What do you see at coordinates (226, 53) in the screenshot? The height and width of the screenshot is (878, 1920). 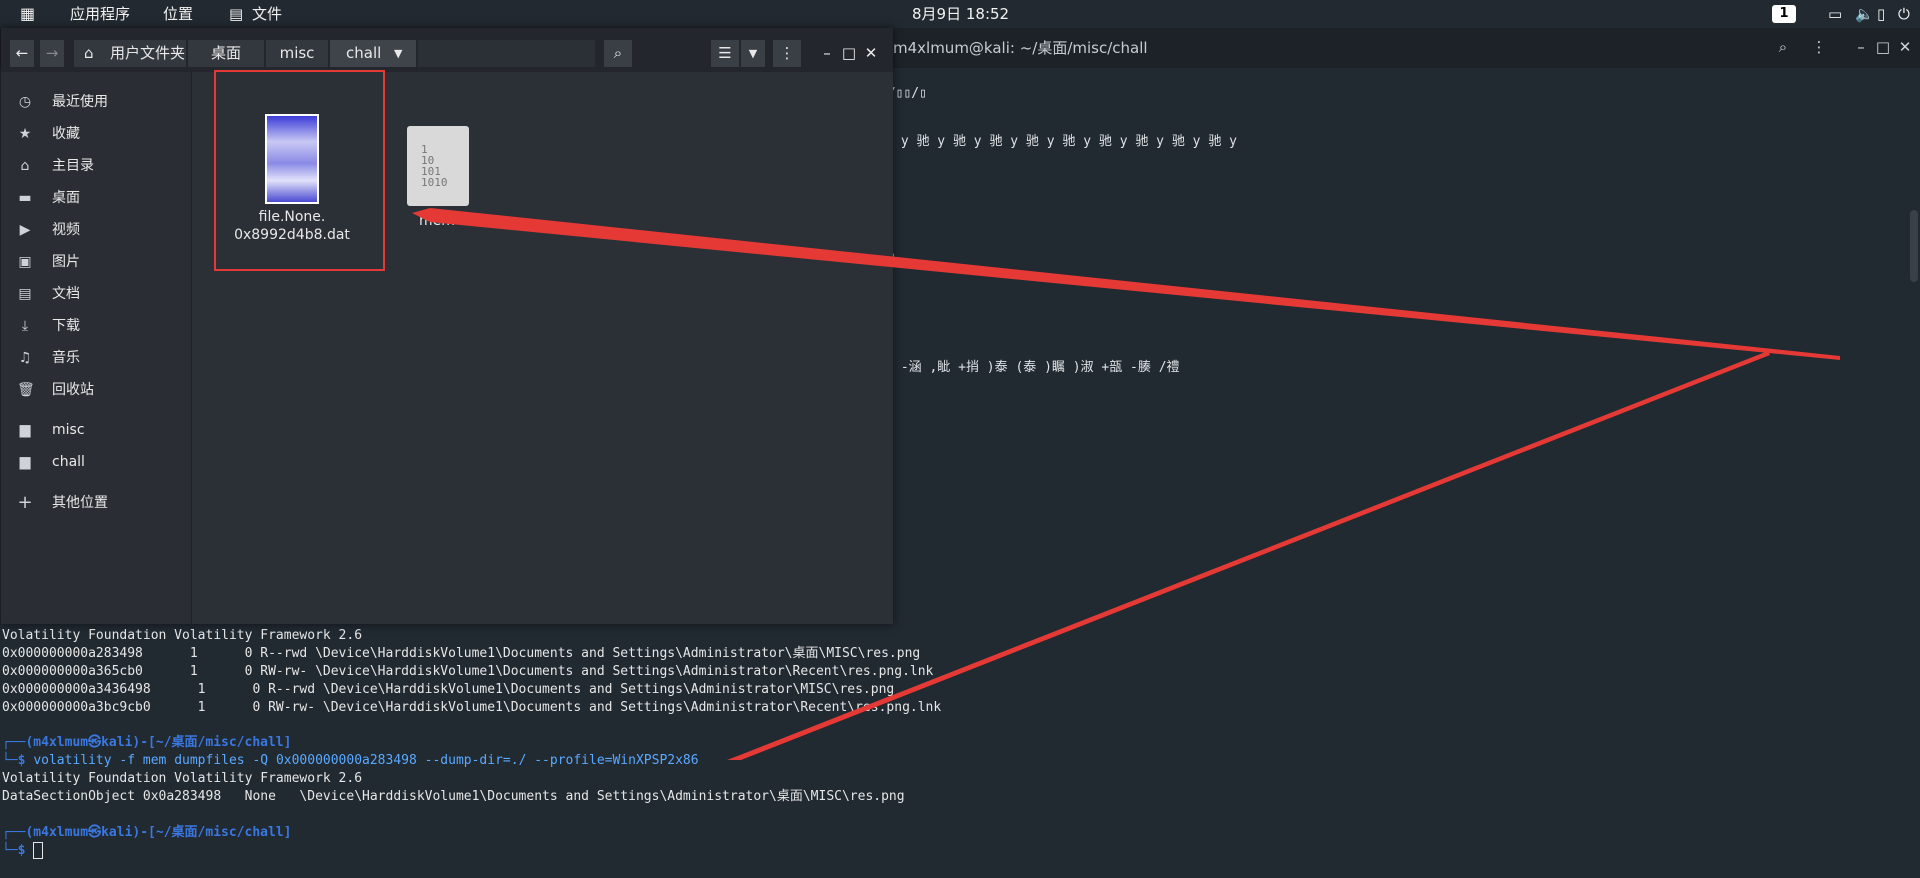 I see `breadcrumb-desktop: 桌面` at bounding box center [226, 53].